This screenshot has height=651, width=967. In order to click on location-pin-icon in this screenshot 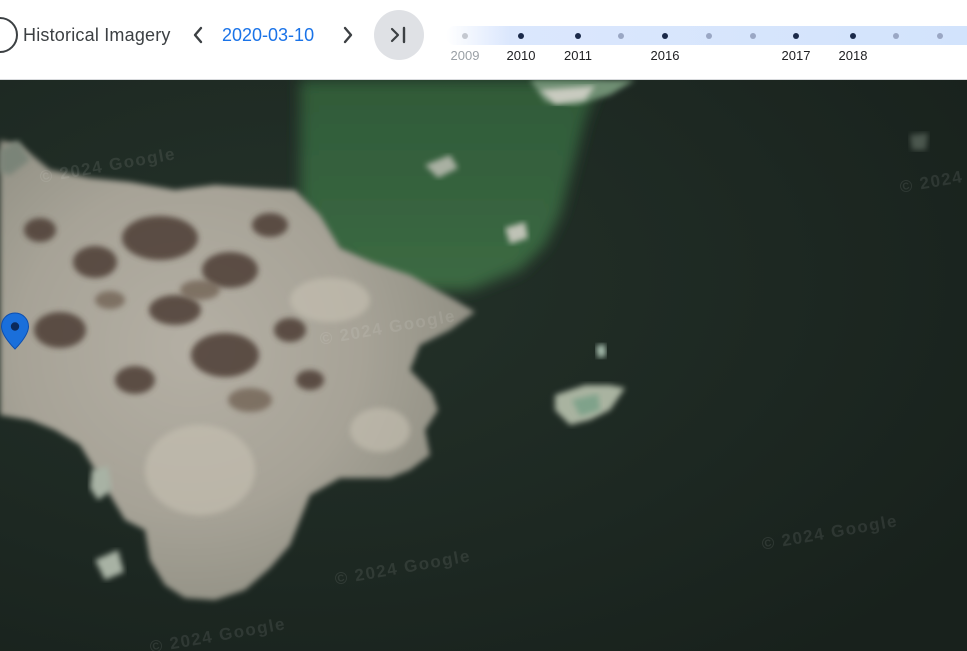, I will do `click(15, 331)`.